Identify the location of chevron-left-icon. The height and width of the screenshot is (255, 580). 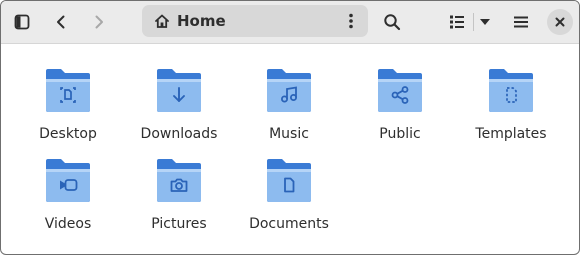
(61, 22).